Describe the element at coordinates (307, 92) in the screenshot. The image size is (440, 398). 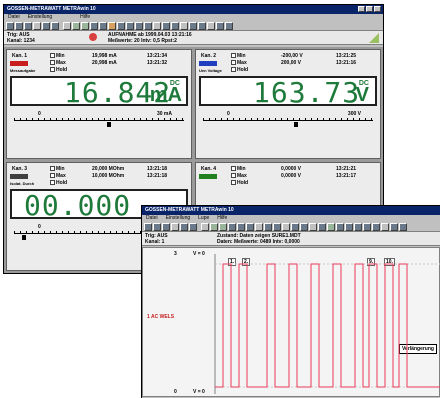
I see `lcd-value: 163.73` at that location.